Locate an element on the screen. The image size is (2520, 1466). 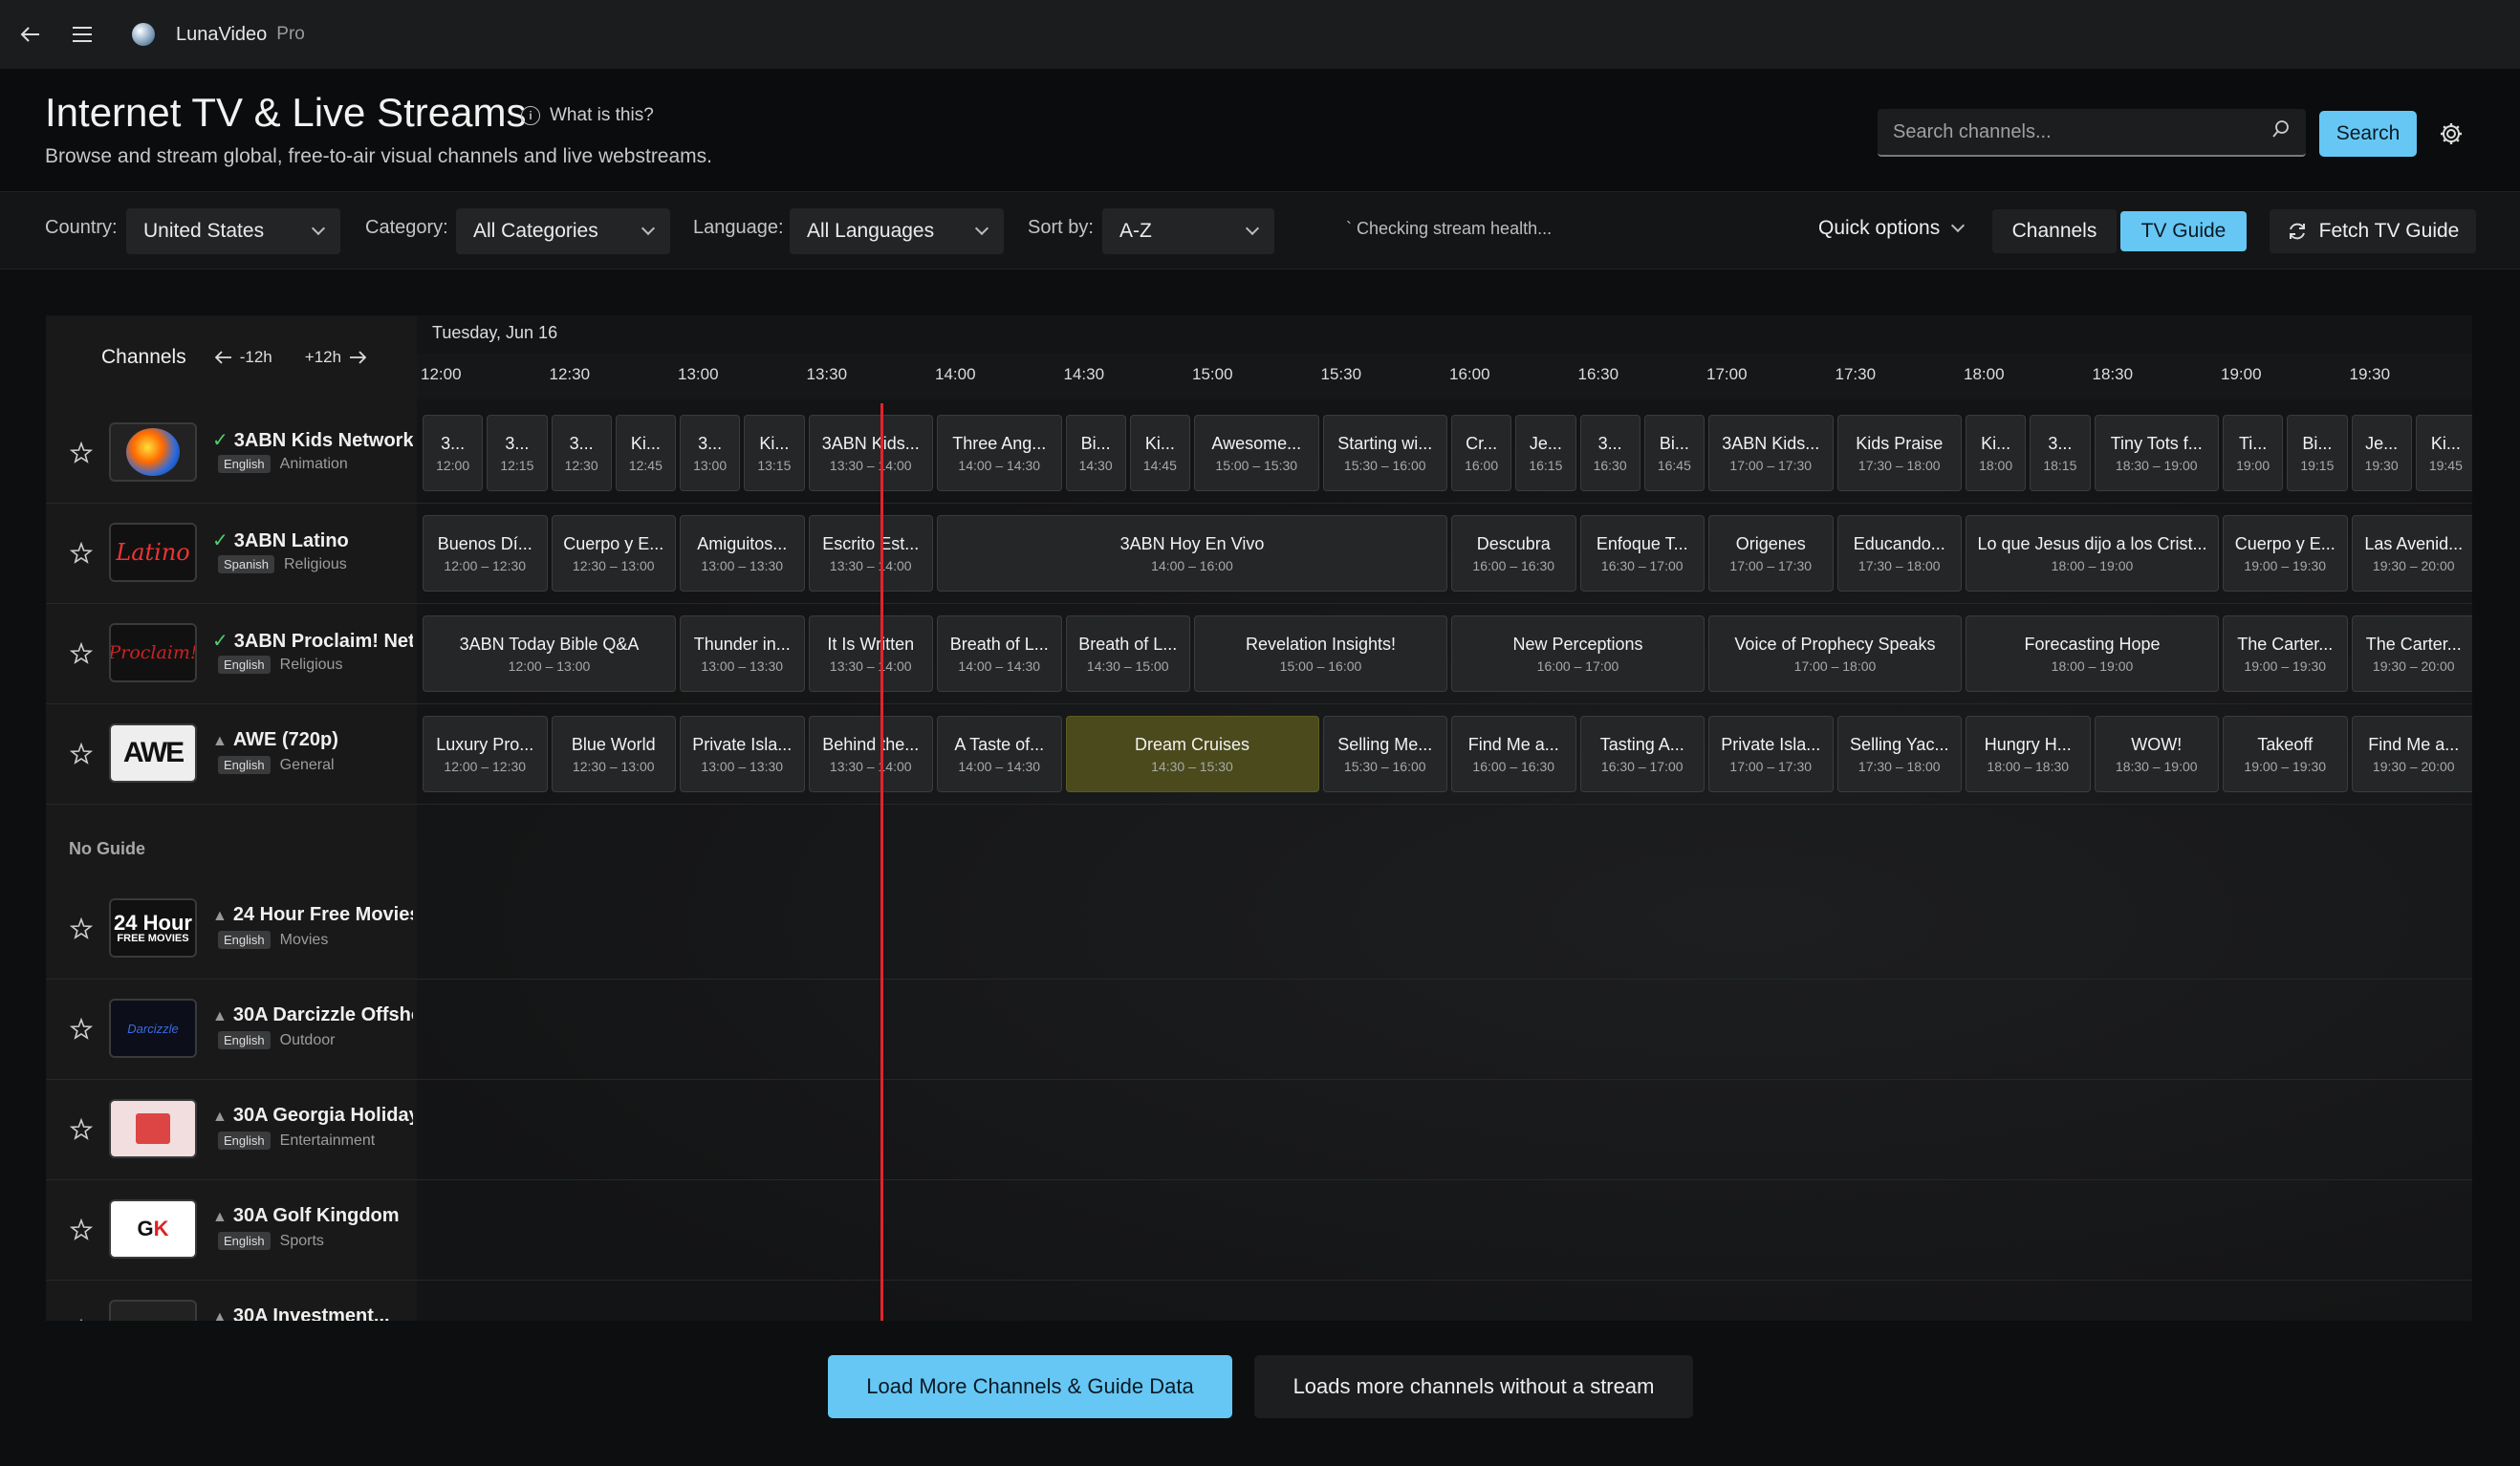
program-block: 3ABN Today Bible Q&A 12:00 – 13:00 is located at coordinates (550, 653).